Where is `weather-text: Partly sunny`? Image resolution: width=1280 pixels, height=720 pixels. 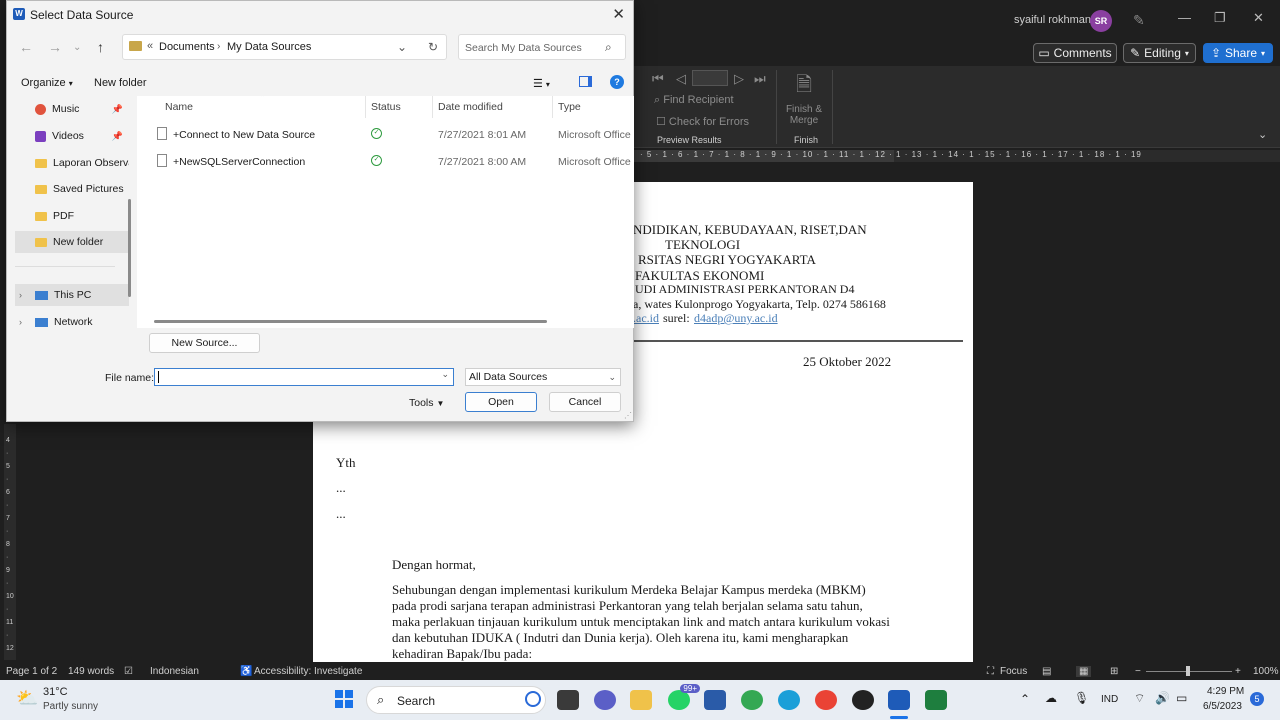 weather-text: Partly sunny is located at coordinates (70, 706).